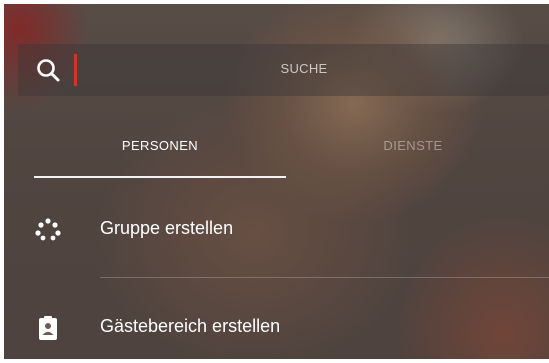 Image resolution: width=549 pixels, height=363 pixels. Describe the element at coordinates (160, 177) in the screenshot. I see `active-tab-indicator` at that location.